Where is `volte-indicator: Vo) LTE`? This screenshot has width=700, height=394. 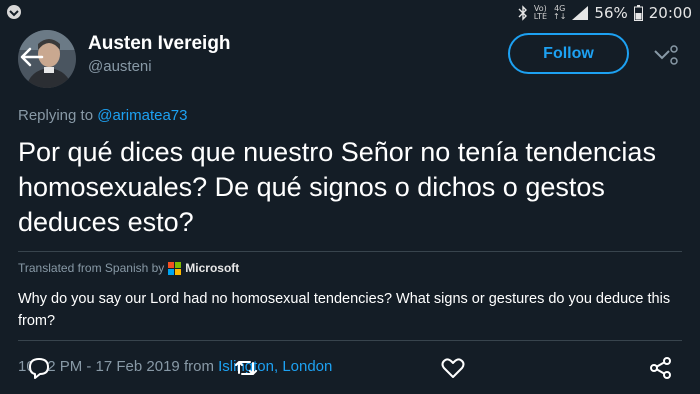
volte-indicator: Vo) LTE is located at coordinates (540, 12).